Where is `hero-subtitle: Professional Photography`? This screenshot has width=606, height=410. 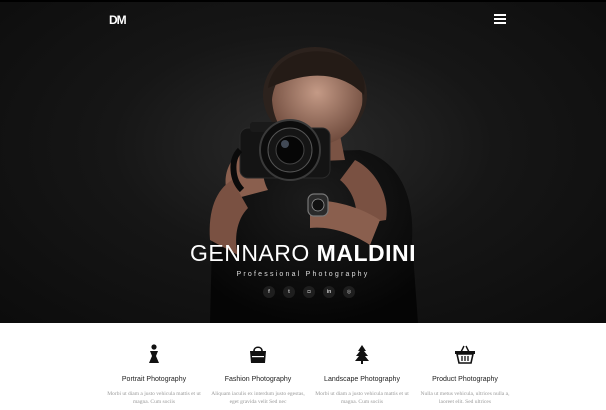 hero-subtitle: Professional Photography is located at coordinates (303, 274).